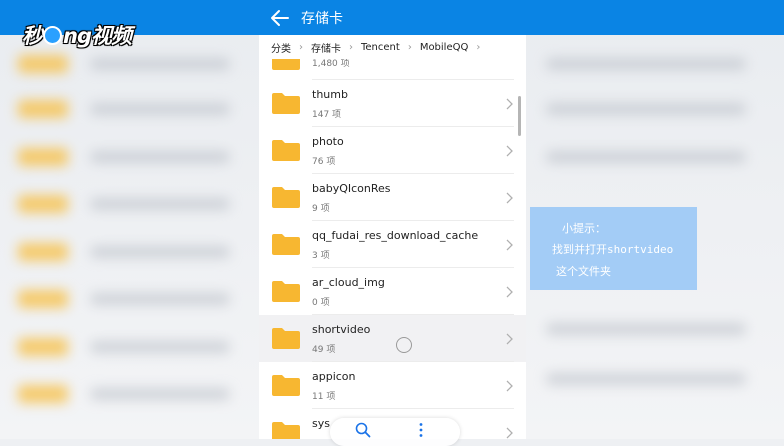 The width and height of the screenshot is (784, 446). I want to click on item-count: 0 项, so click(321, 303).